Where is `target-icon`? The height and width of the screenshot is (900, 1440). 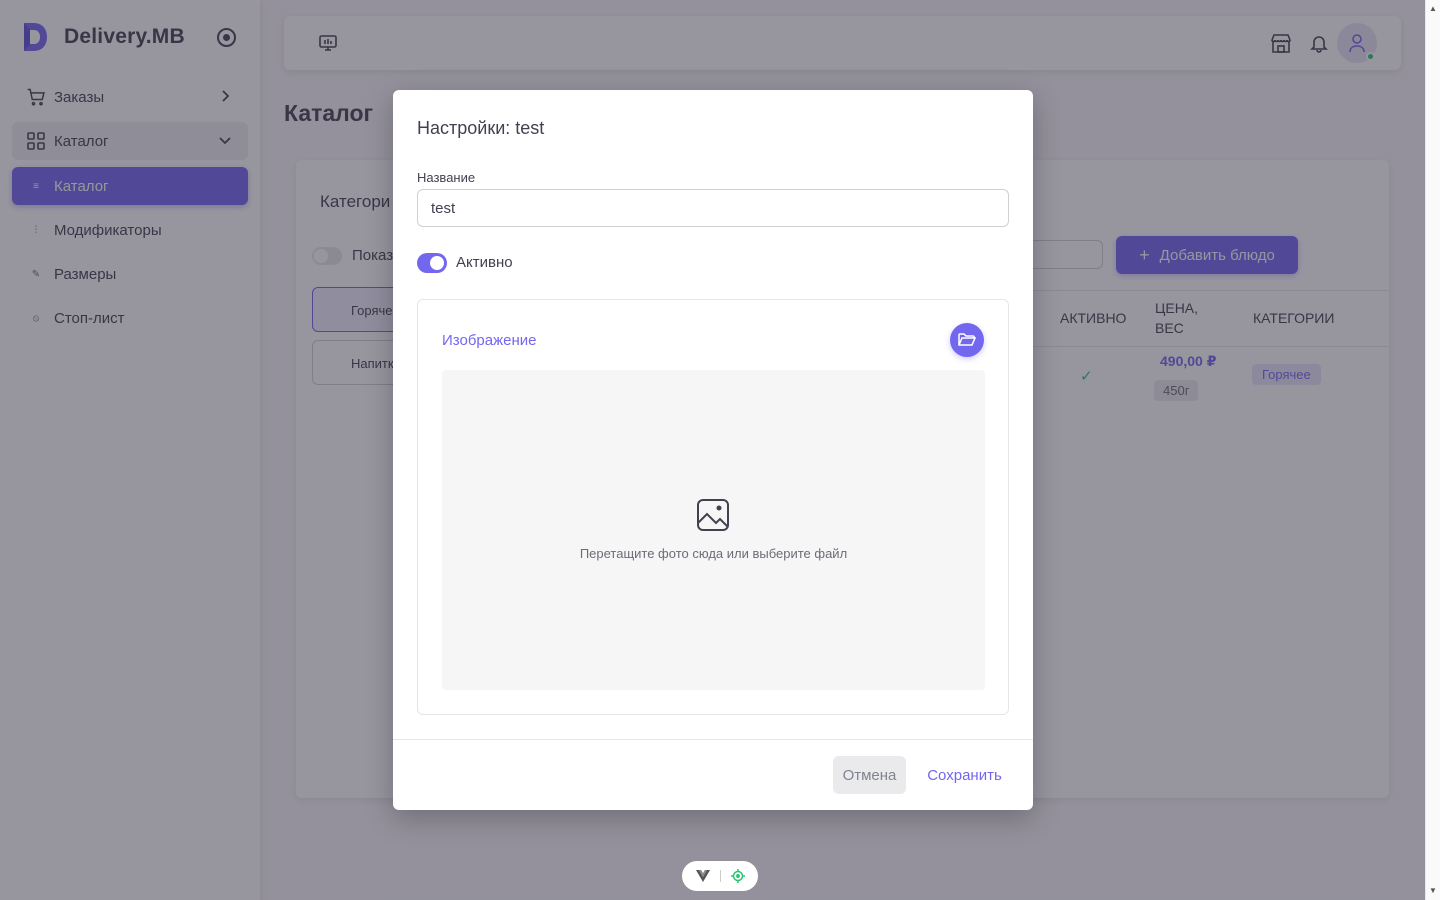
target-icon is located at coordinates (737, 876).